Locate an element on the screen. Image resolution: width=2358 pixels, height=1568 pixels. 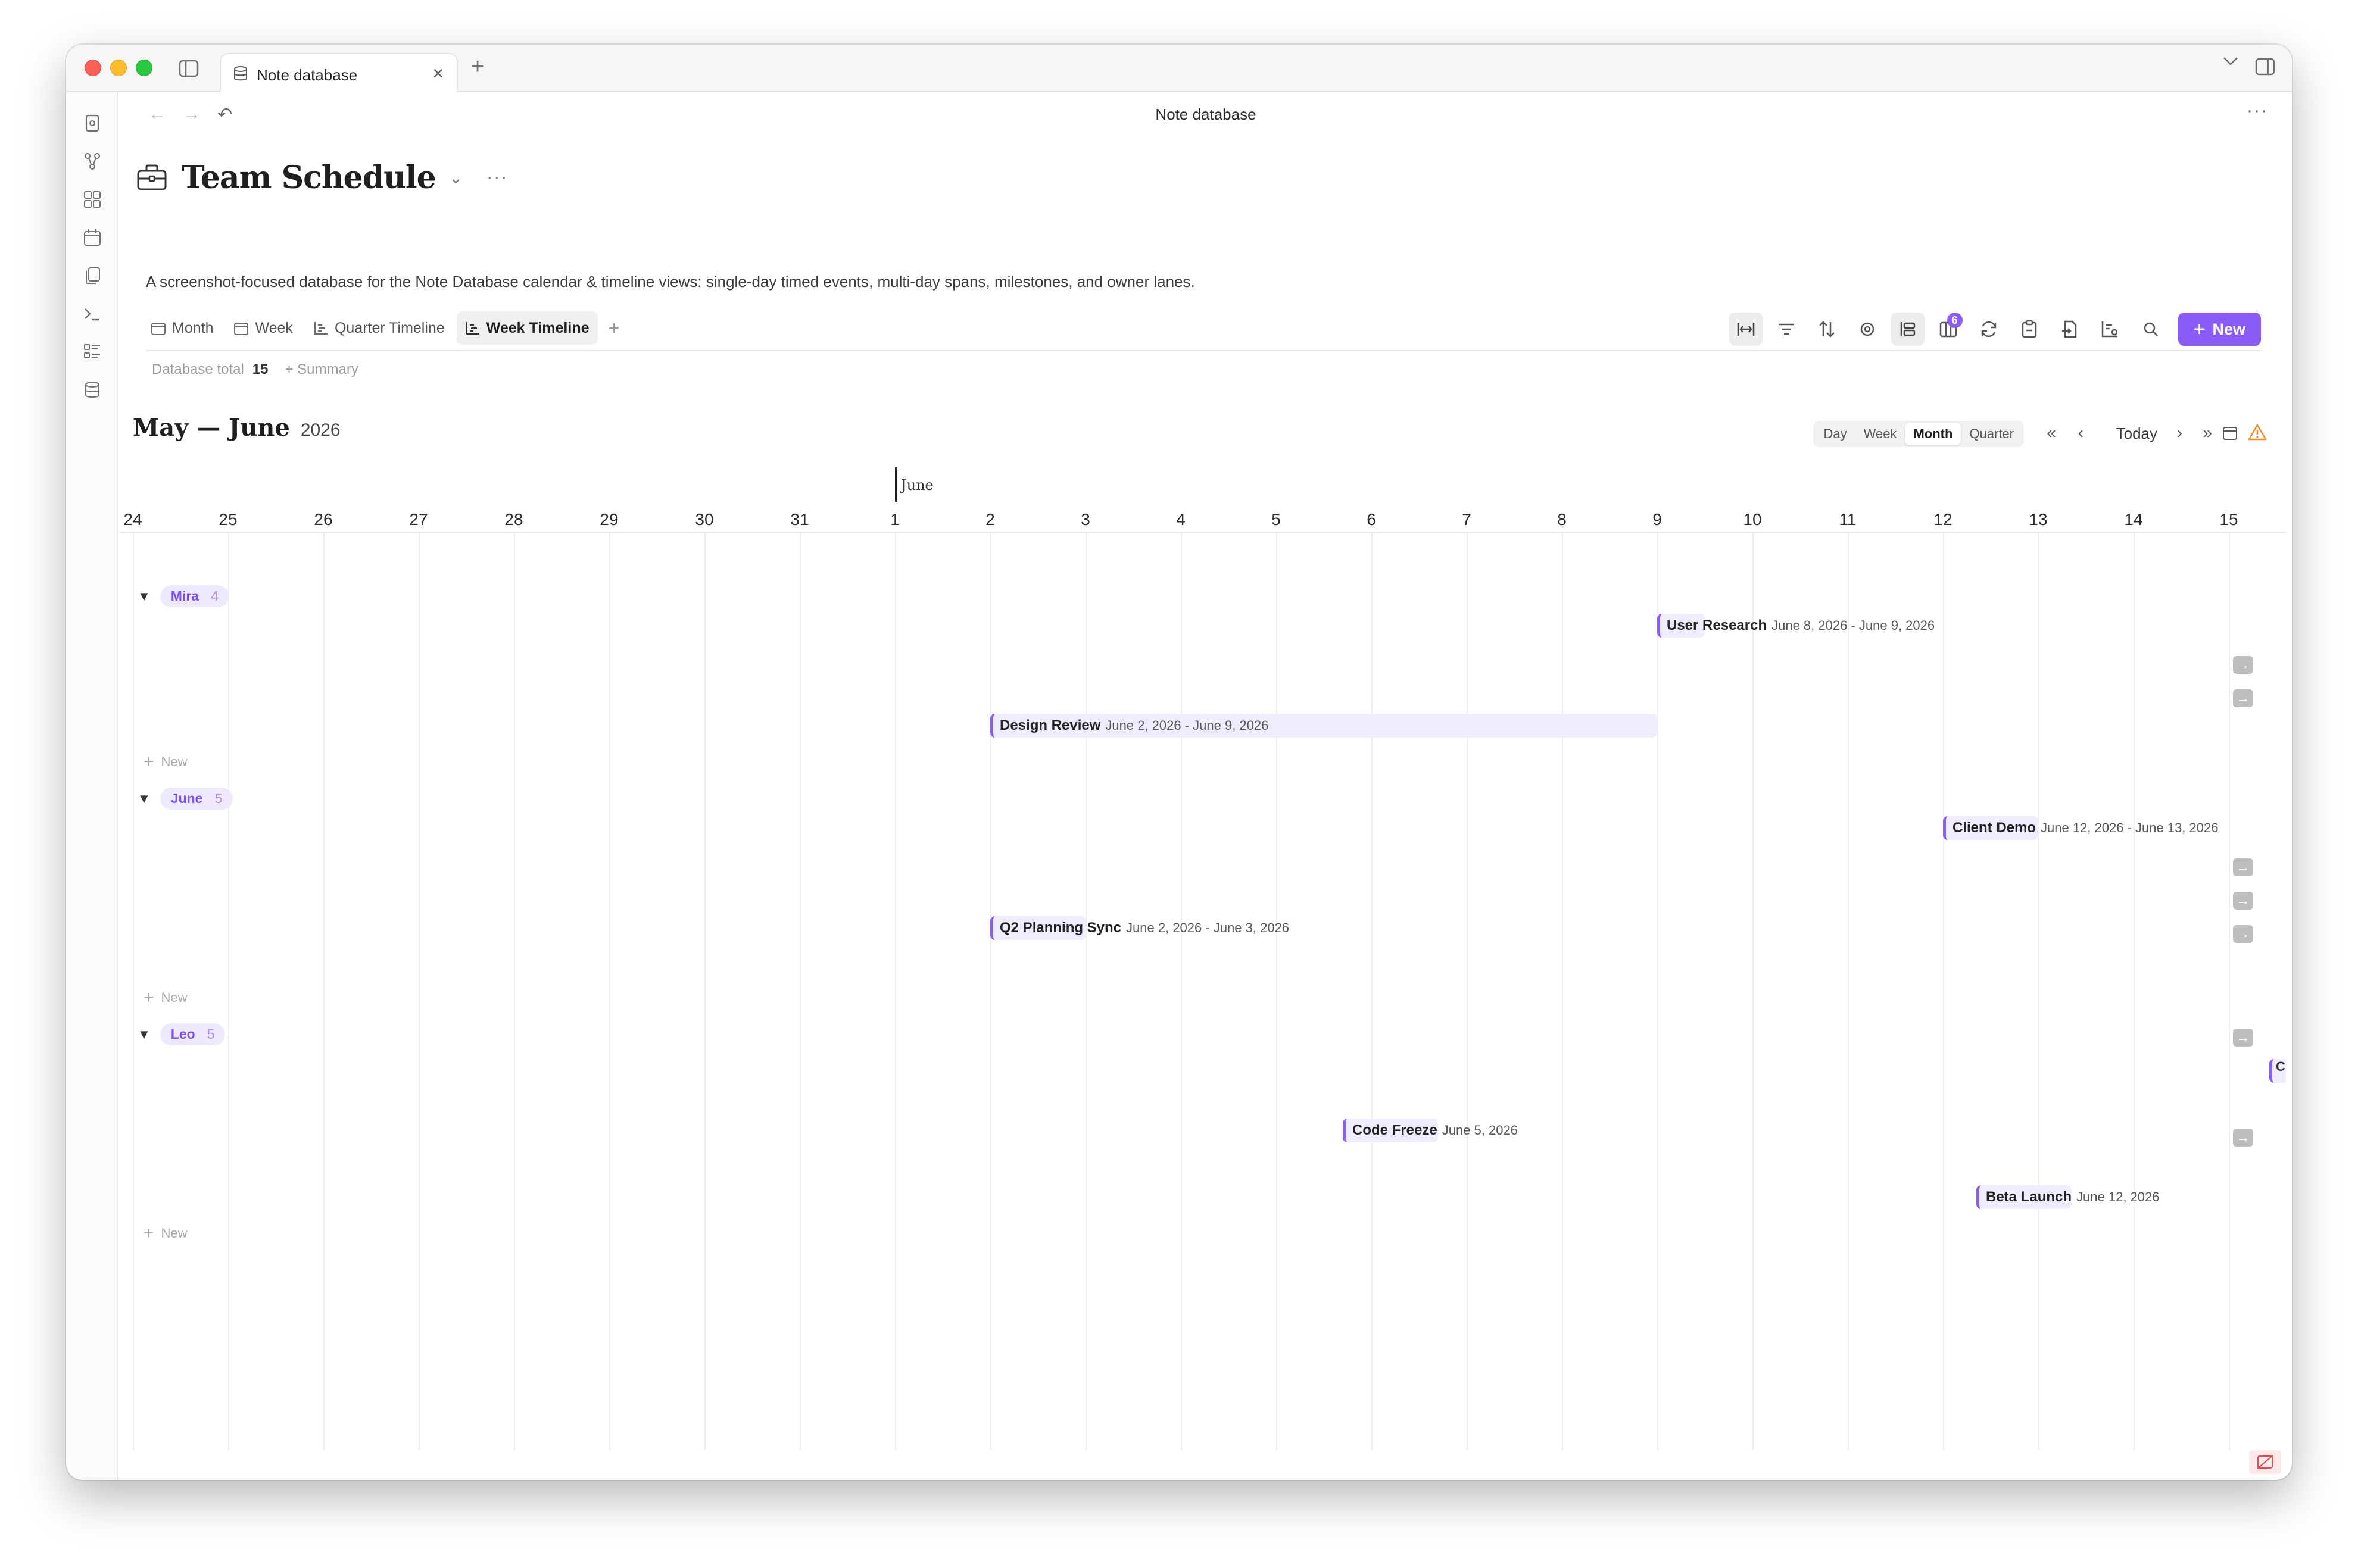
export-icon is located at coordinates (2069, 329).